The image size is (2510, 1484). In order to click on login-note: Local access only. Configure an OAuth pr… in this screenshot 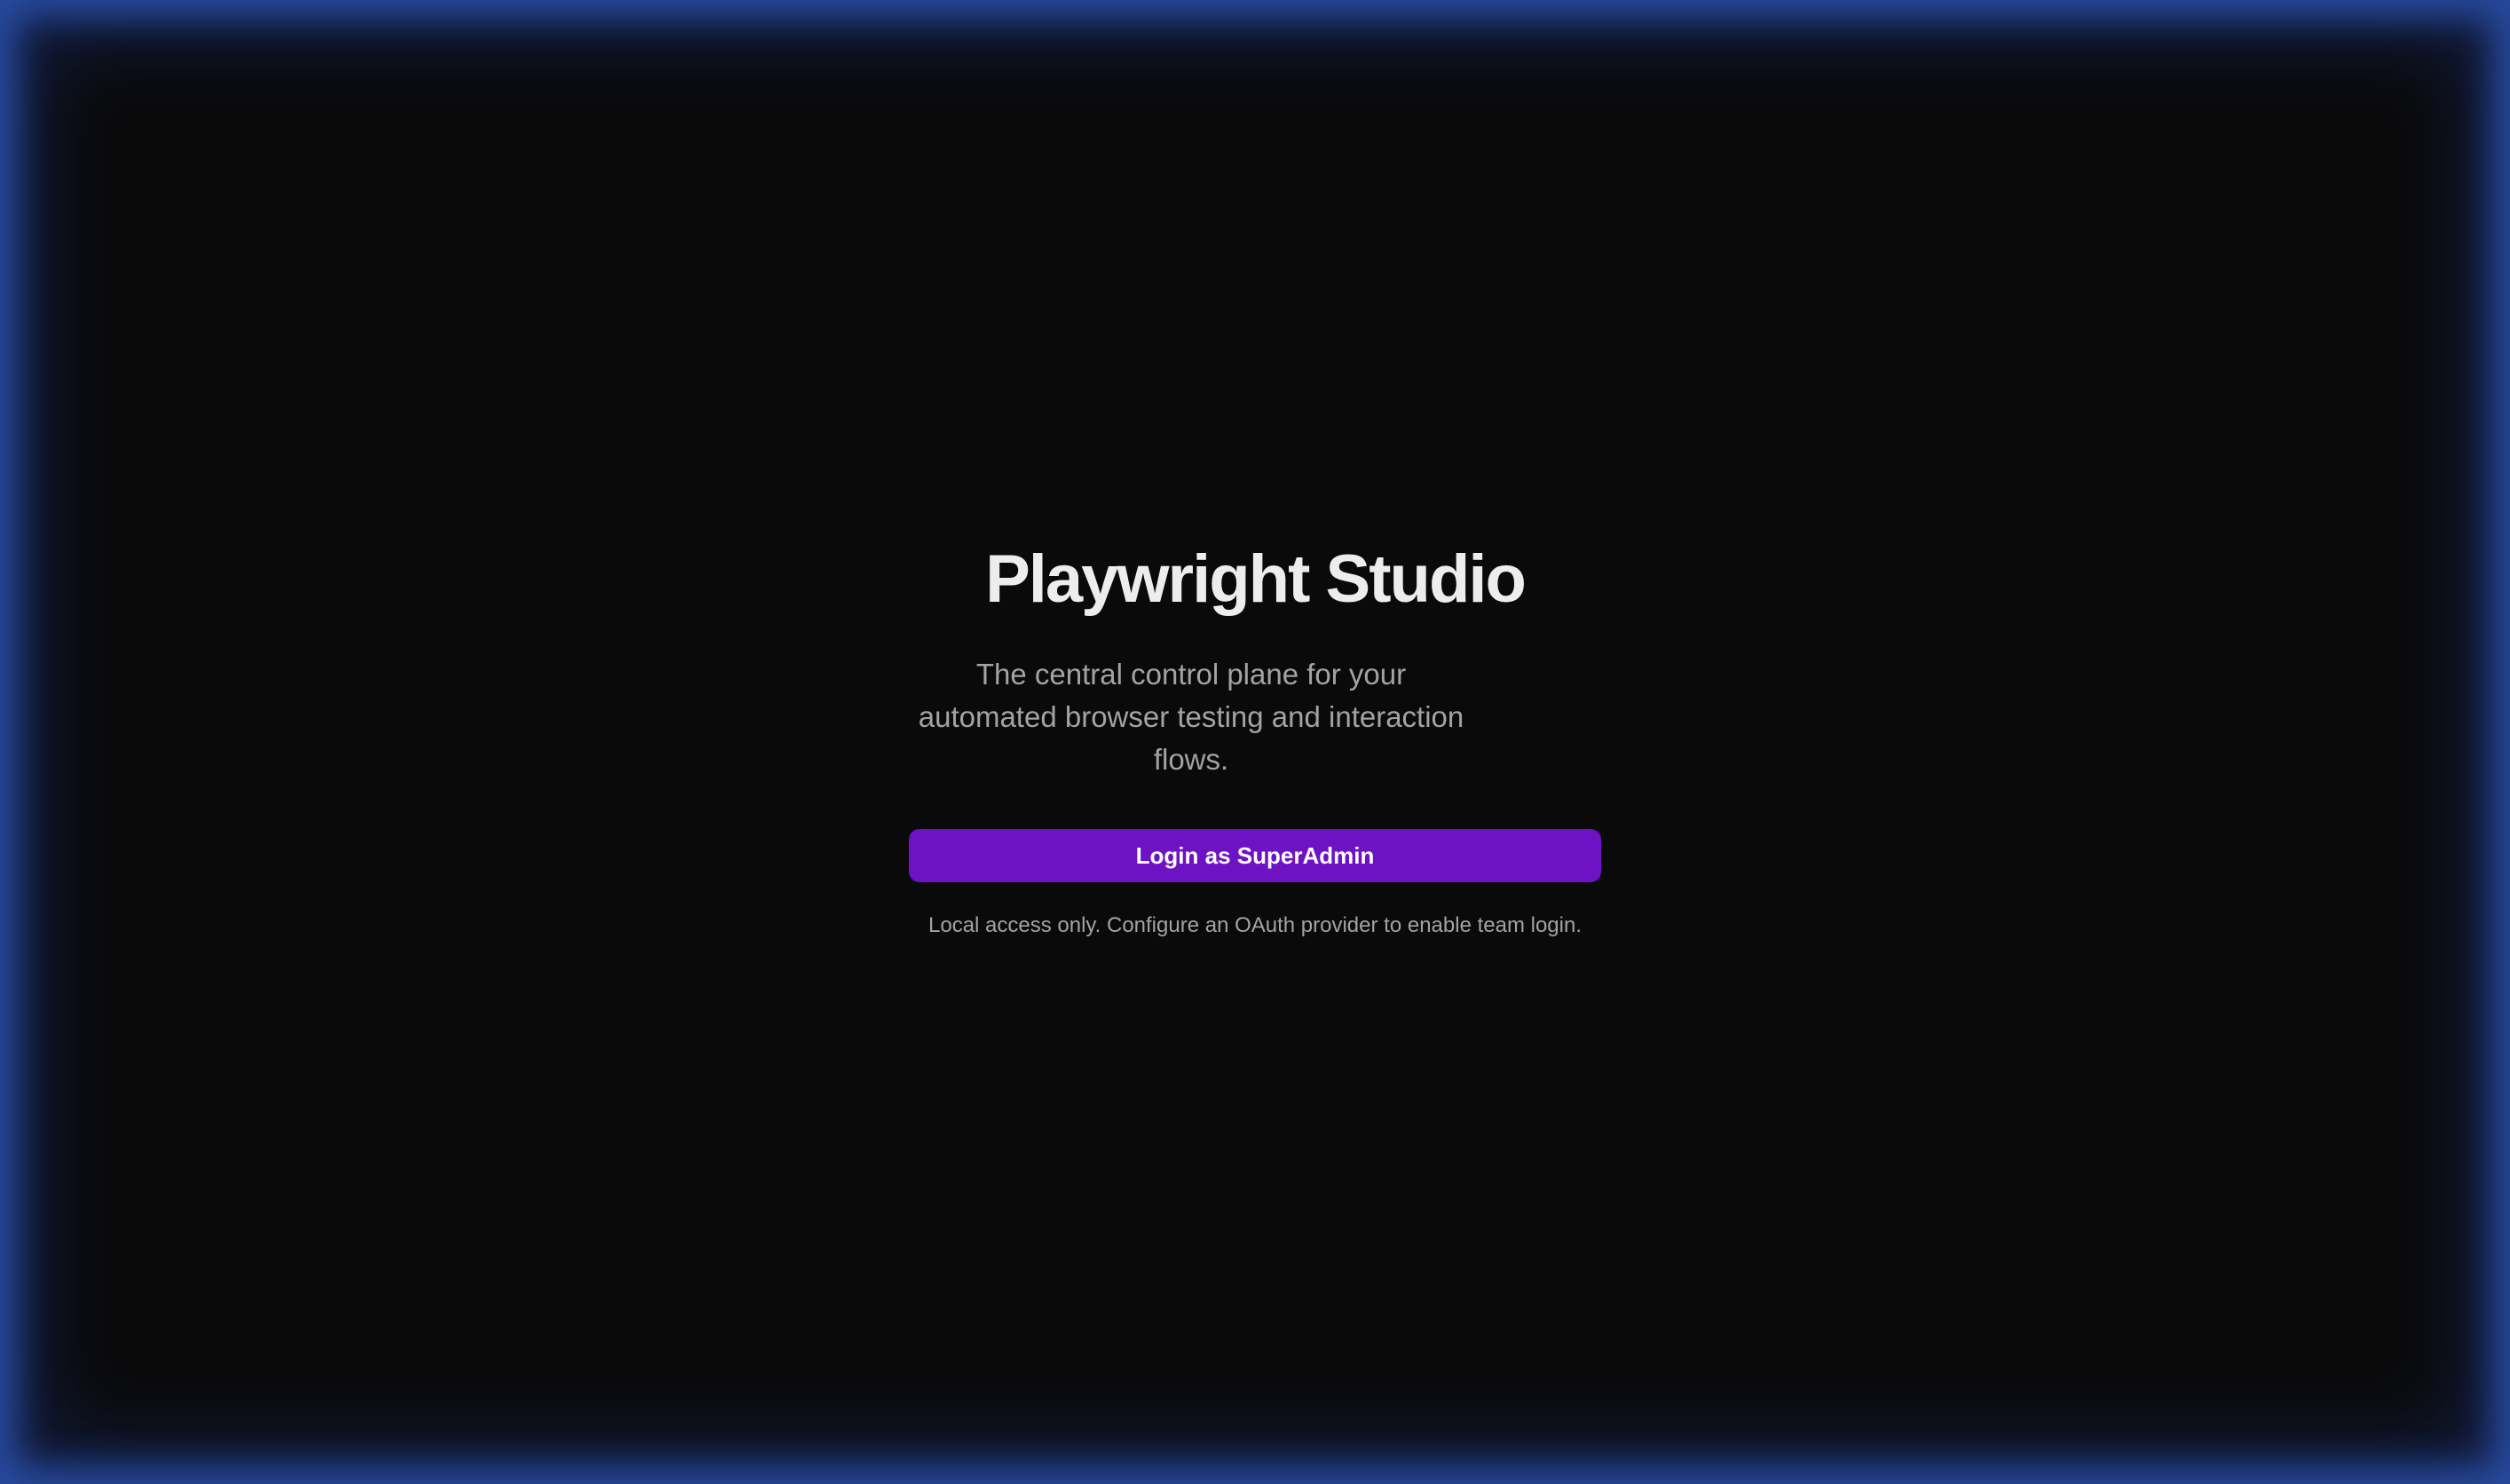, I will do `click(1255, 925)`.